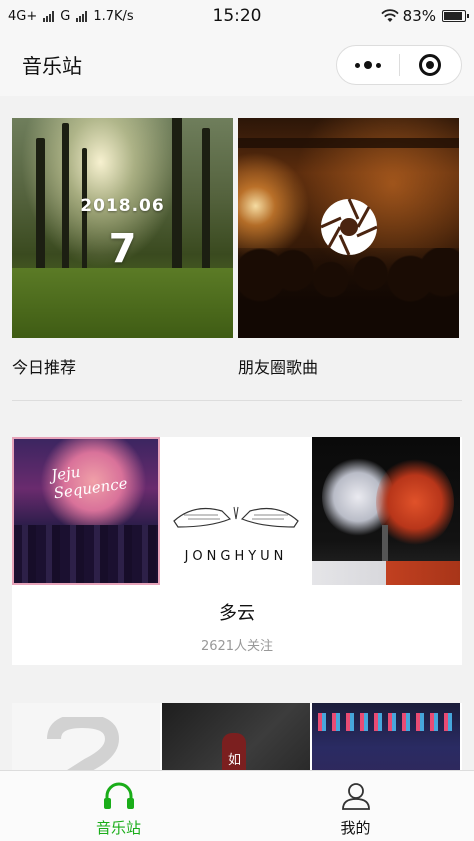  I want to click on more-button, so click(368, 65).